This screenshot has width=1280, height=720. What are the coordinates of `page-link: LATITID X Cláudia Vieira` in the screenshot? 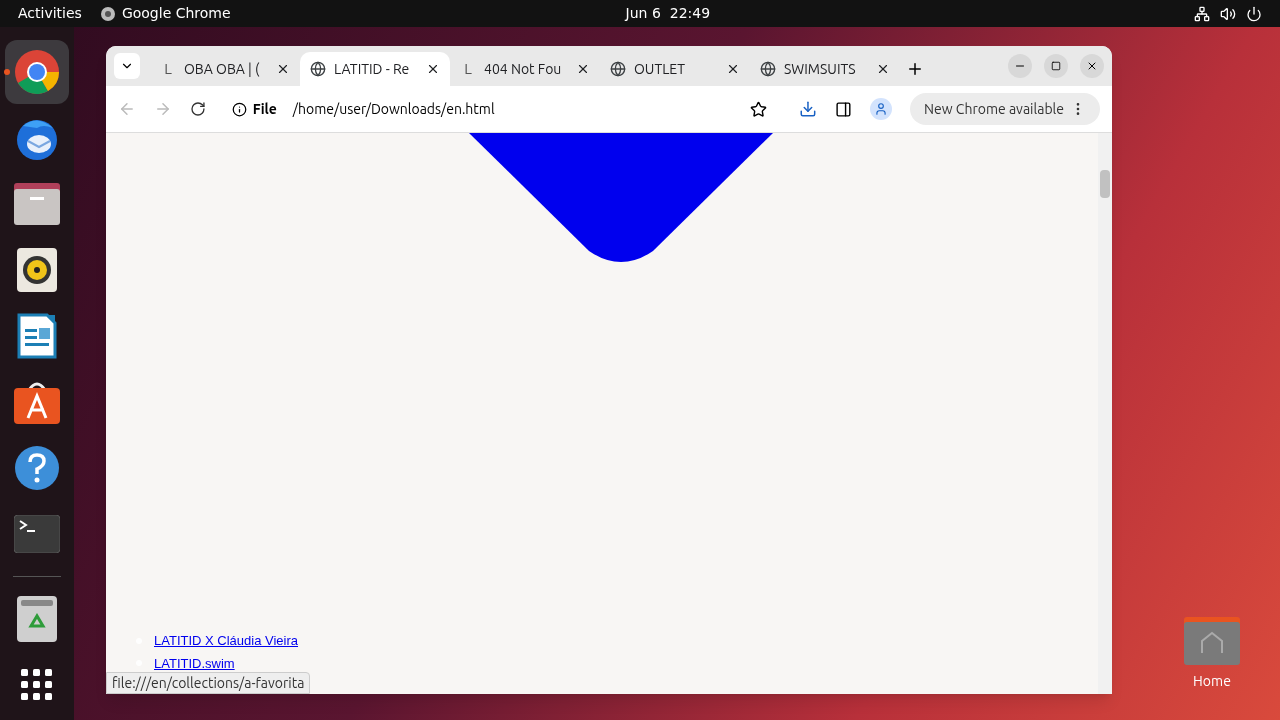 It's located at (226, 641).